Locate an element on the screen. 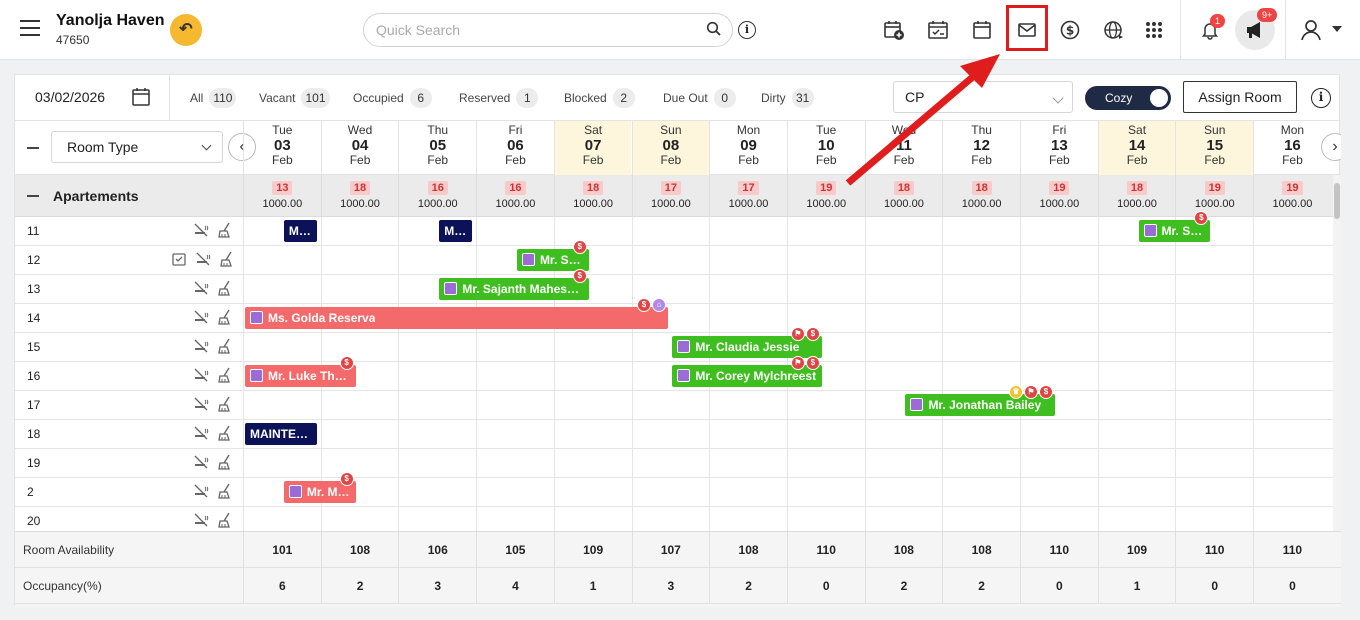  search-icon is located at coordinates (714, 29).